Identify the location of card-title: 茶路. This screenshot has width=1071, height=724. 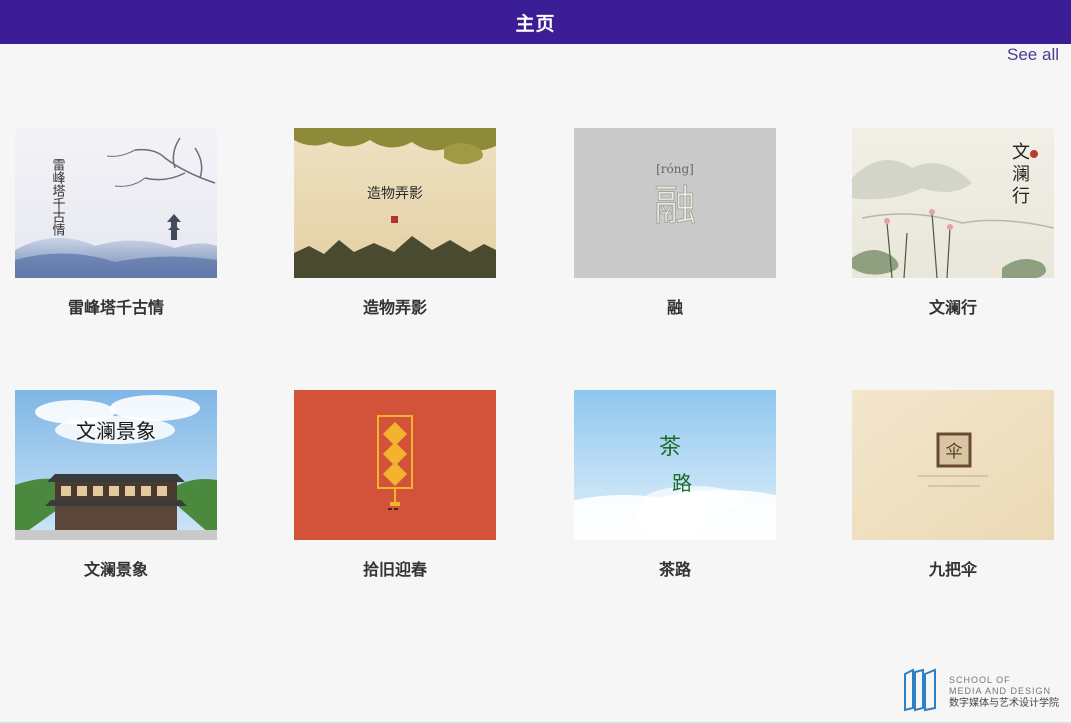
(674, 569).